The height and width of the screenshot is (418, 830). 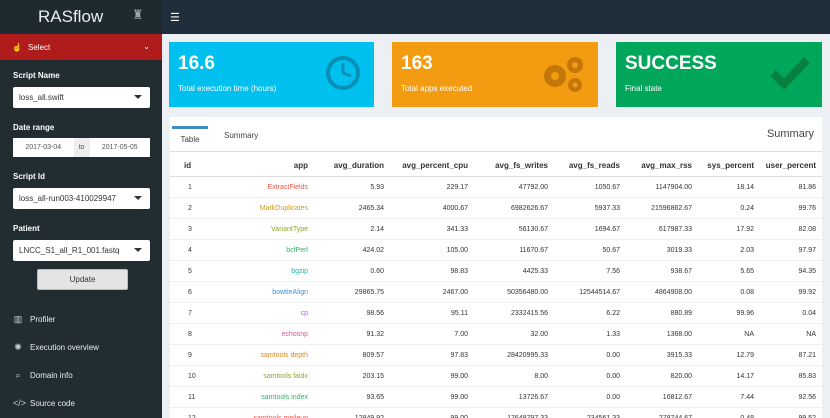 I want to click on sidebar-item-domain-info: ⌕ Domain info, so click(x=81, y=375).